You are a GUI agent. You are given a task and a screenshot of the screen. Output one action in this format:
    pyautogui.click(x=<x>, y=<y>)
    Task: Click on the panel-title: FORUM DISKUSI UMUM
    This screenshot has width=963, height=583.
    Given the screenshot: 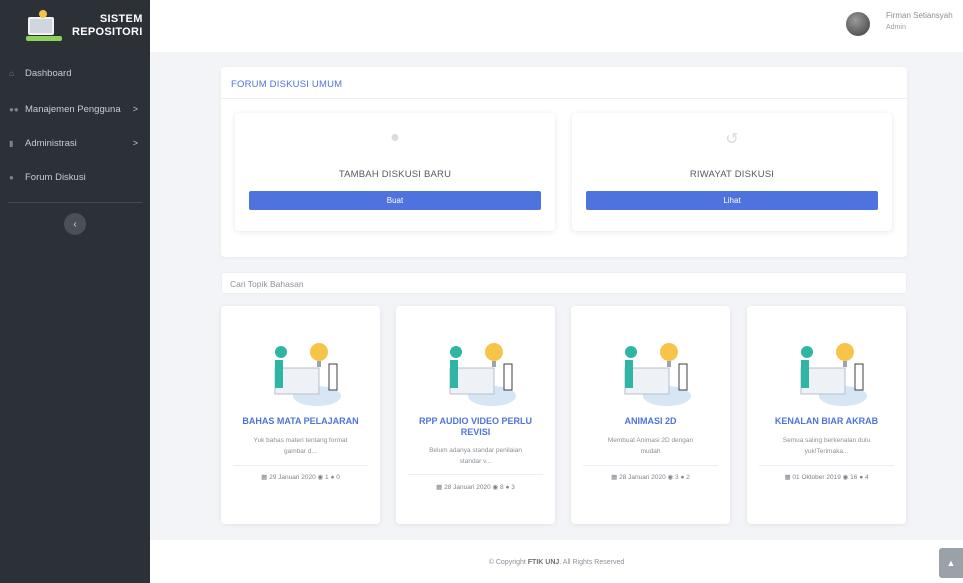 What is the action you would take?
    pyautogui.click(x=564, y=83)
    